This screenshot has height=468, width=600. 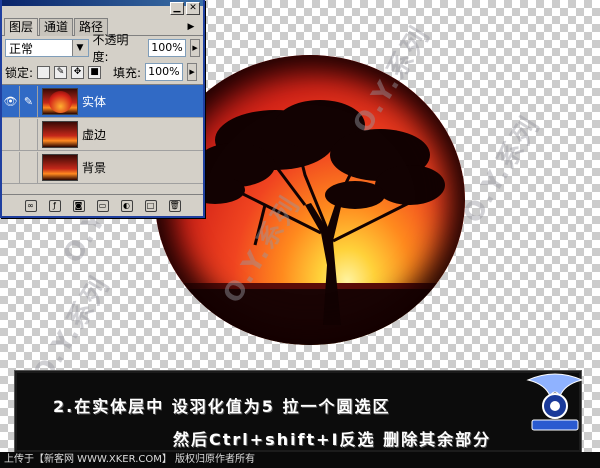 I want to click on caption-line-2: 然后Ctrl+shift+I反选 删除其余部分, so click(x=332, y=439).